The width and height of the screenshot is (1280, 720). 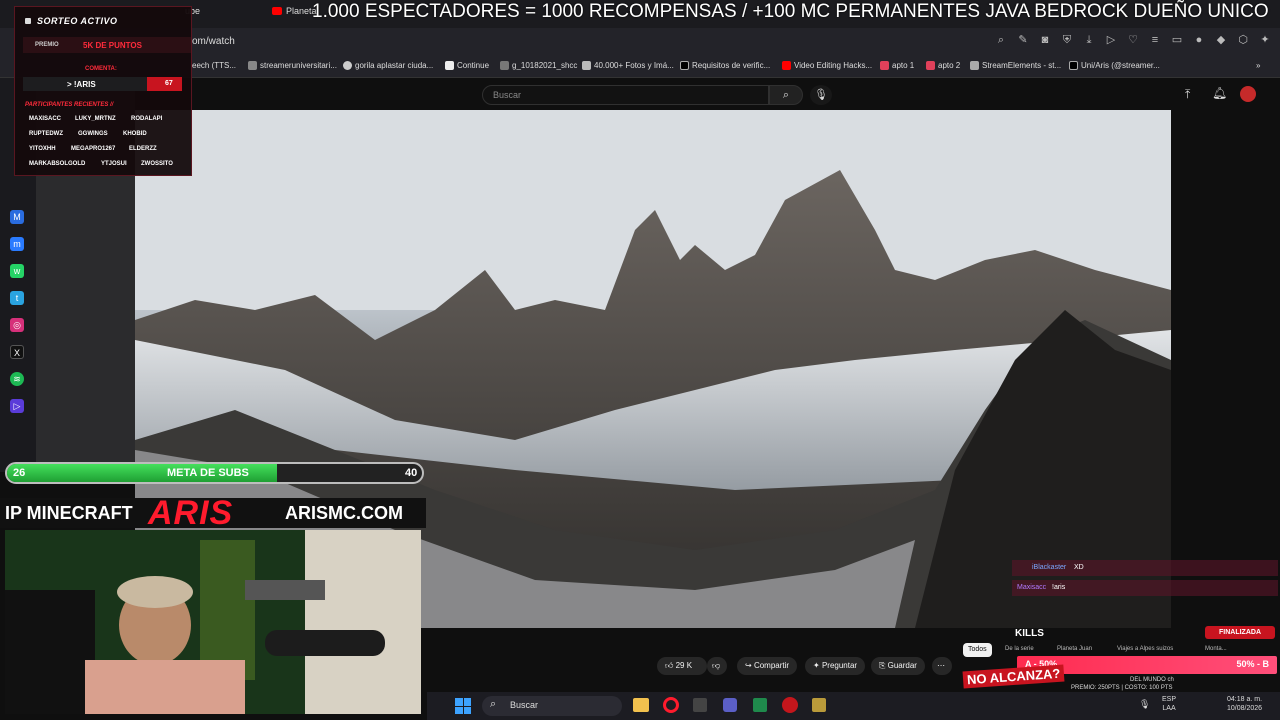 What do you see at coordinates (1219, 93) in the screenshot?
I see `bell-icon: 🔔︎` at bounding box center [1219, 93].